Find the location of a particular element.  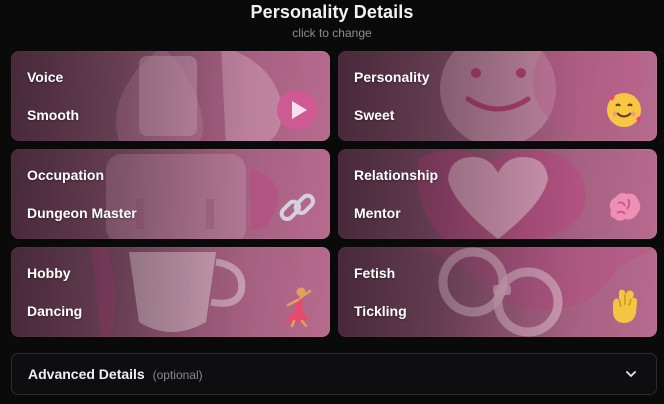

personality-label: Personality is located at coordinates (392, 77).